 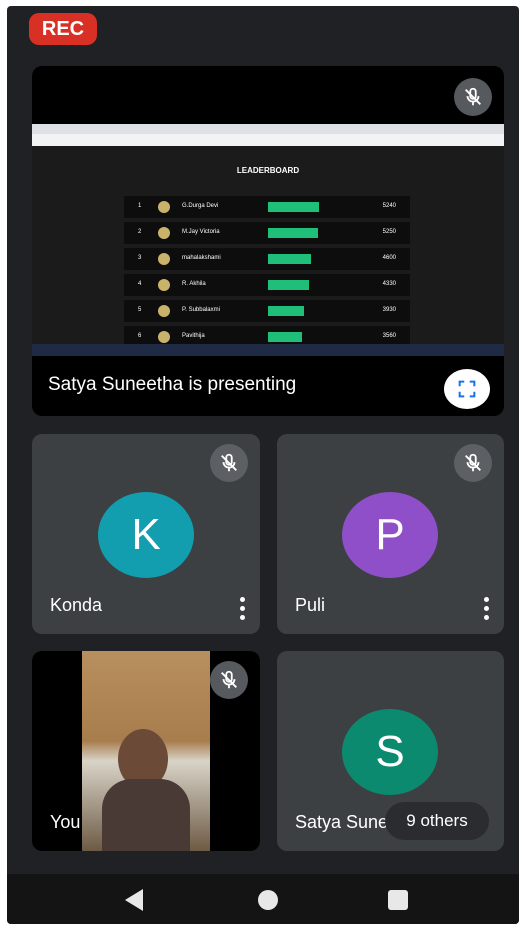 What do you see at coordinates (201, 232) in the screenshot?
I see `leaderboard-name: M.Jay Victoria` at bounding box center [201, 232].